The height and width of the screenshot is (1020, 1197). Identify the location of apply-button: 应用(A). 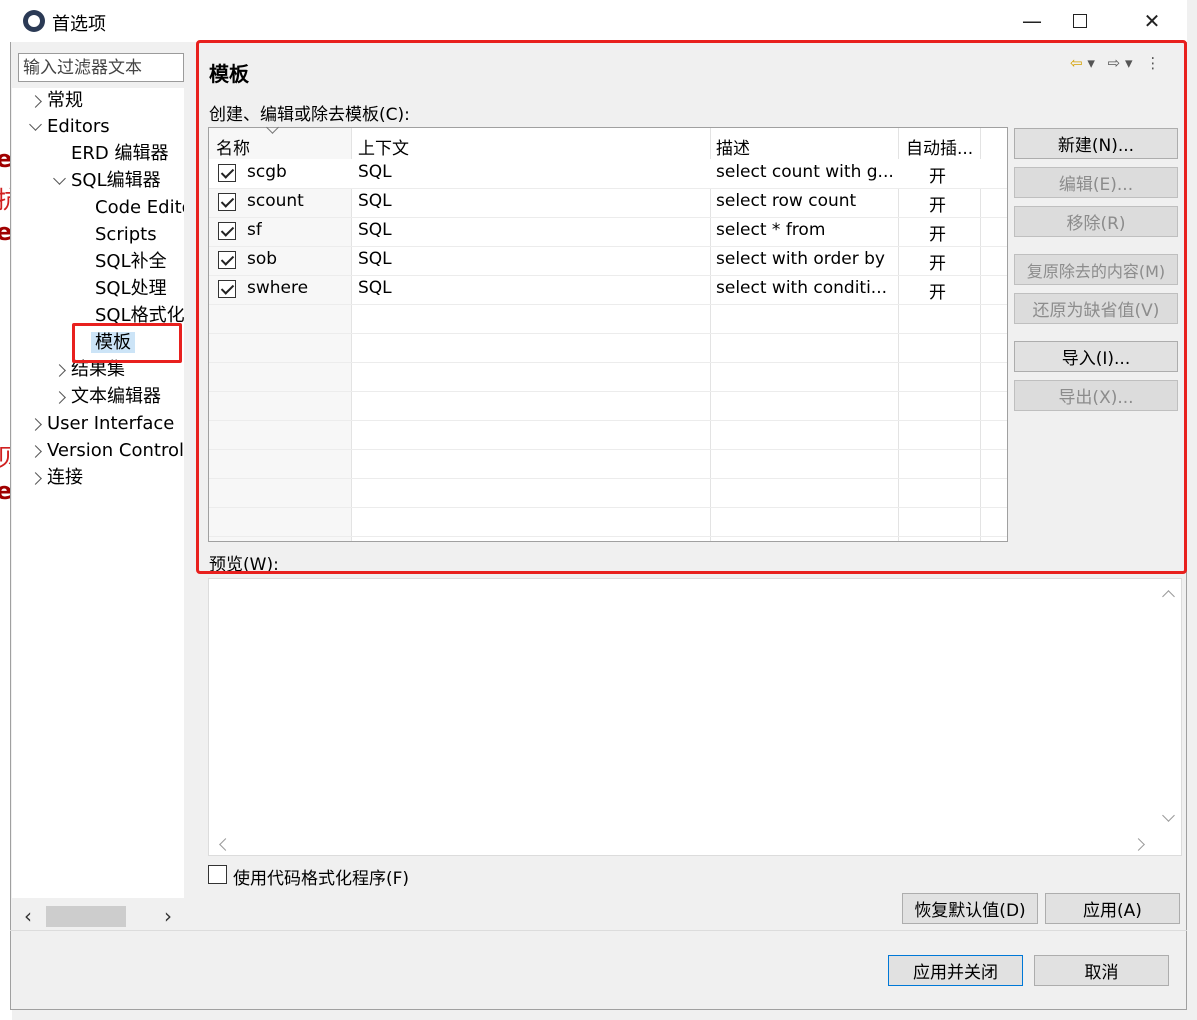
(1112, 908).